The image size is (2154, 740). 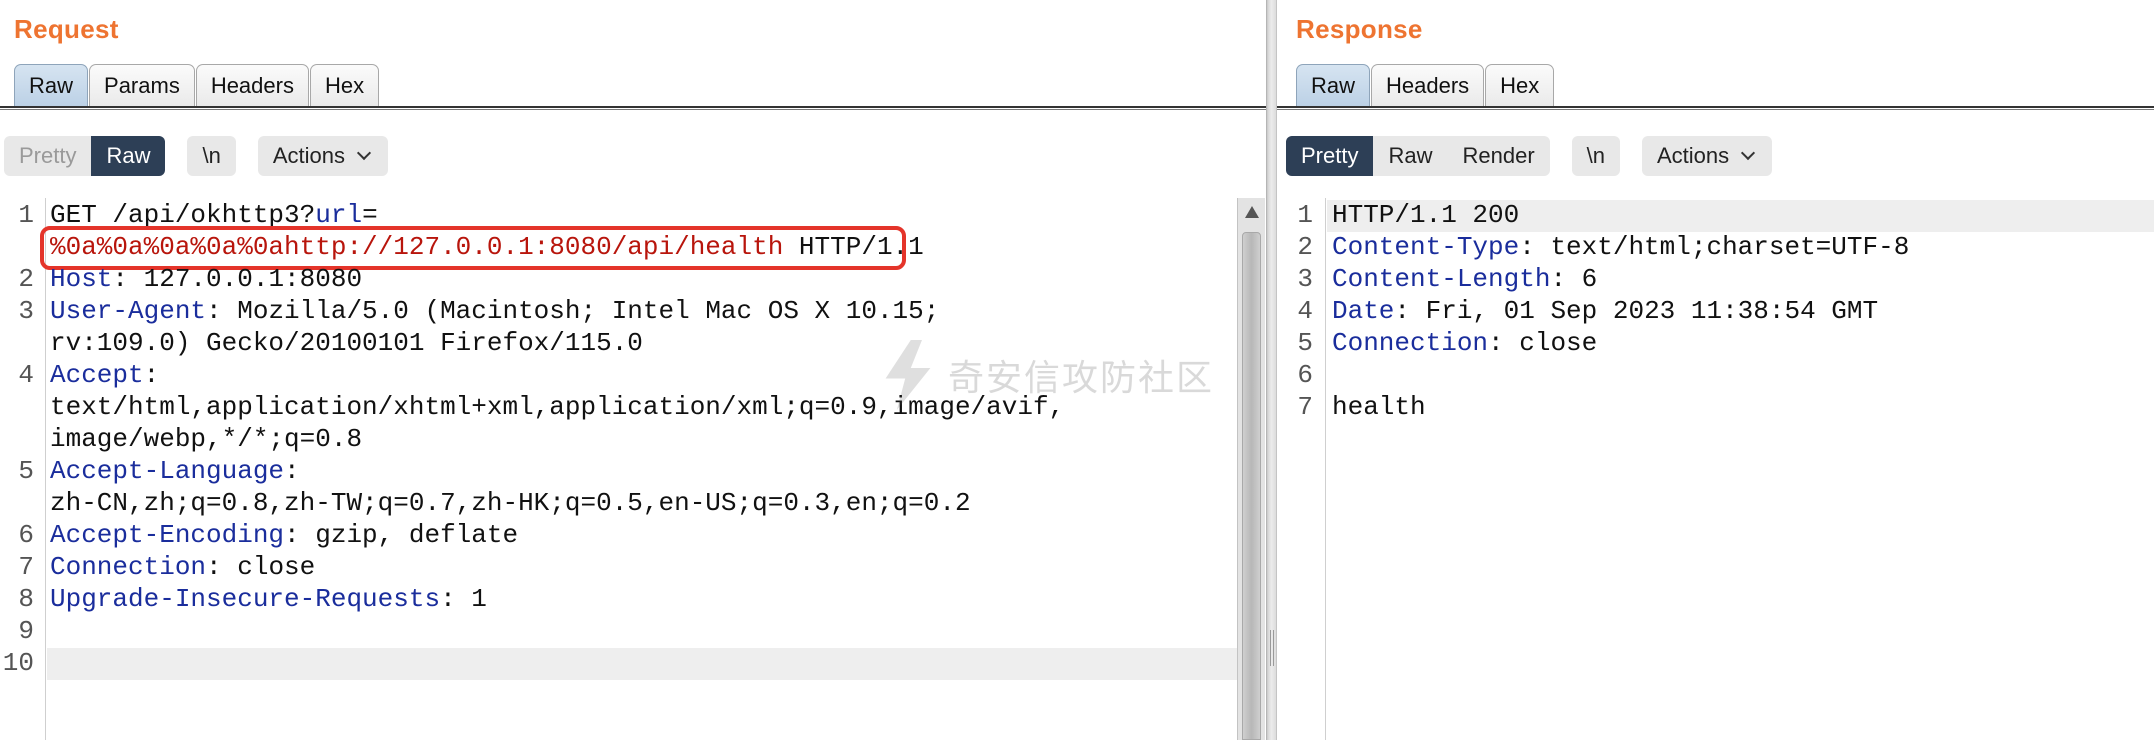 What do you see at coordinates (206, 279) in the screenshot?
I see `request-line: Host: 127.0.0.1:8080` at bounding box center [206, 279].